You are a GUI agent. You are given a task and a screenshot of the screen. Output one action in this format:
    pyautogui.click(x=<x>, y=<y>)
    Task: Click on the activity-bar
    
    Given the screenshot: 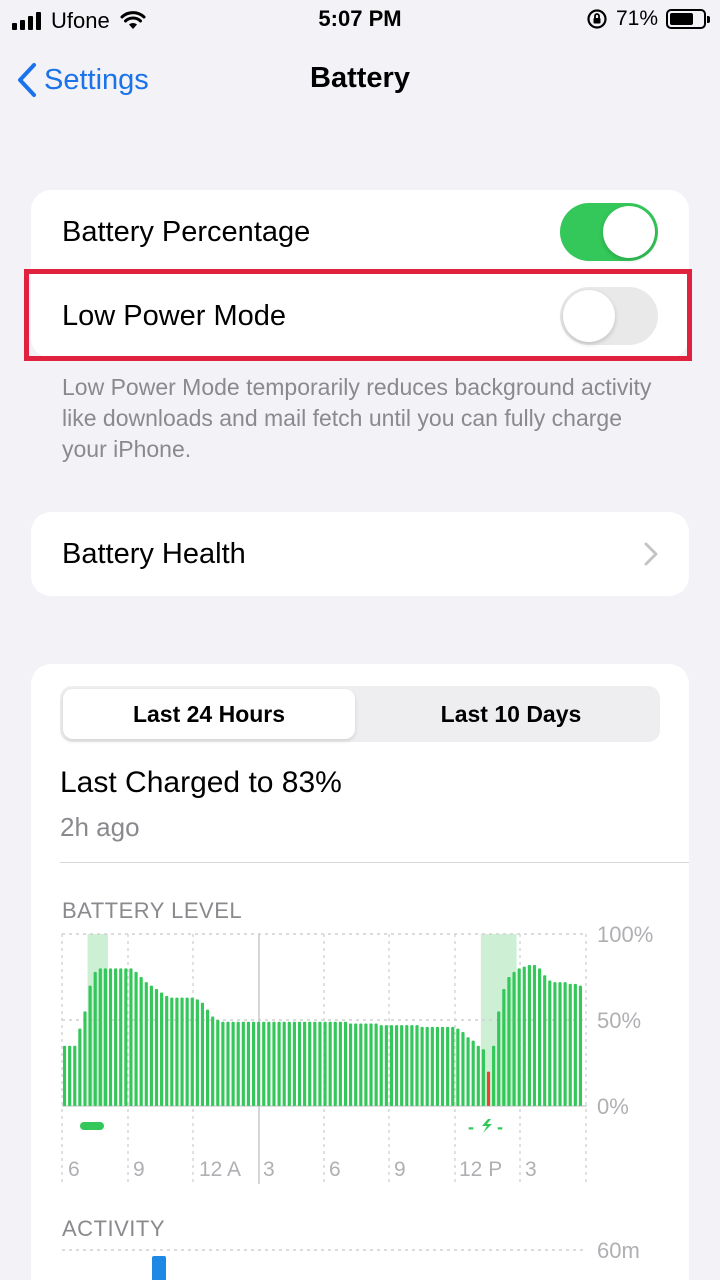 What is the action you would take?
    pyautogui.click(x=159, y=1268)
    